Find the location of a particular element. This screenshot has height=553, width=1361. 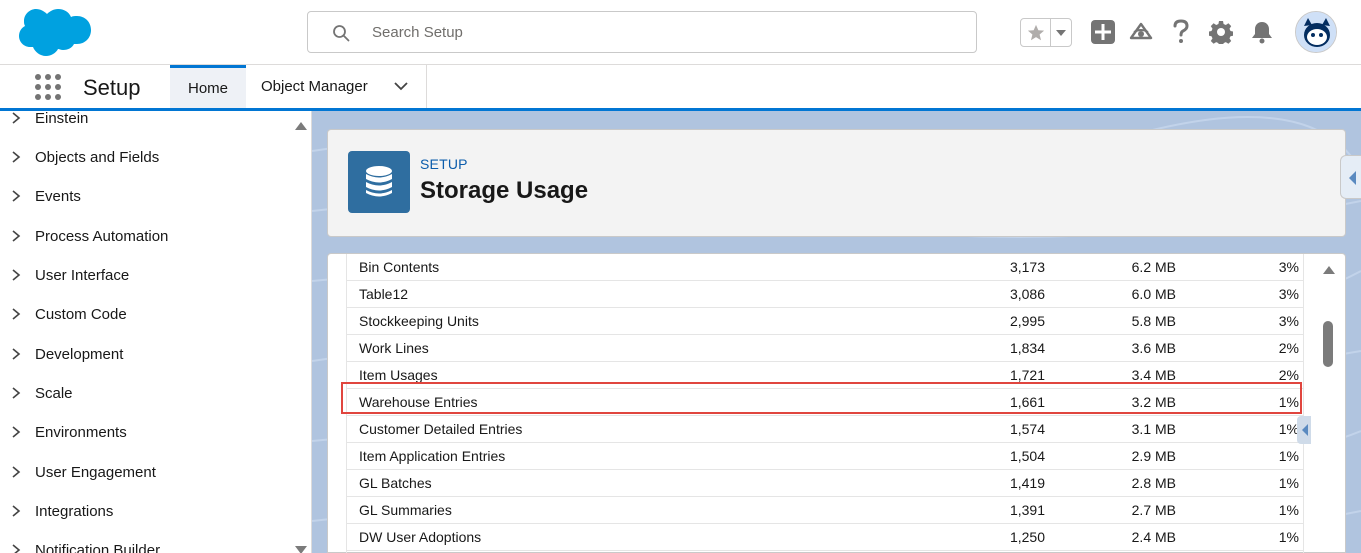

table-row: GL Batches 1,419 2.8 MB 1% is located at coordinates (825, 483).